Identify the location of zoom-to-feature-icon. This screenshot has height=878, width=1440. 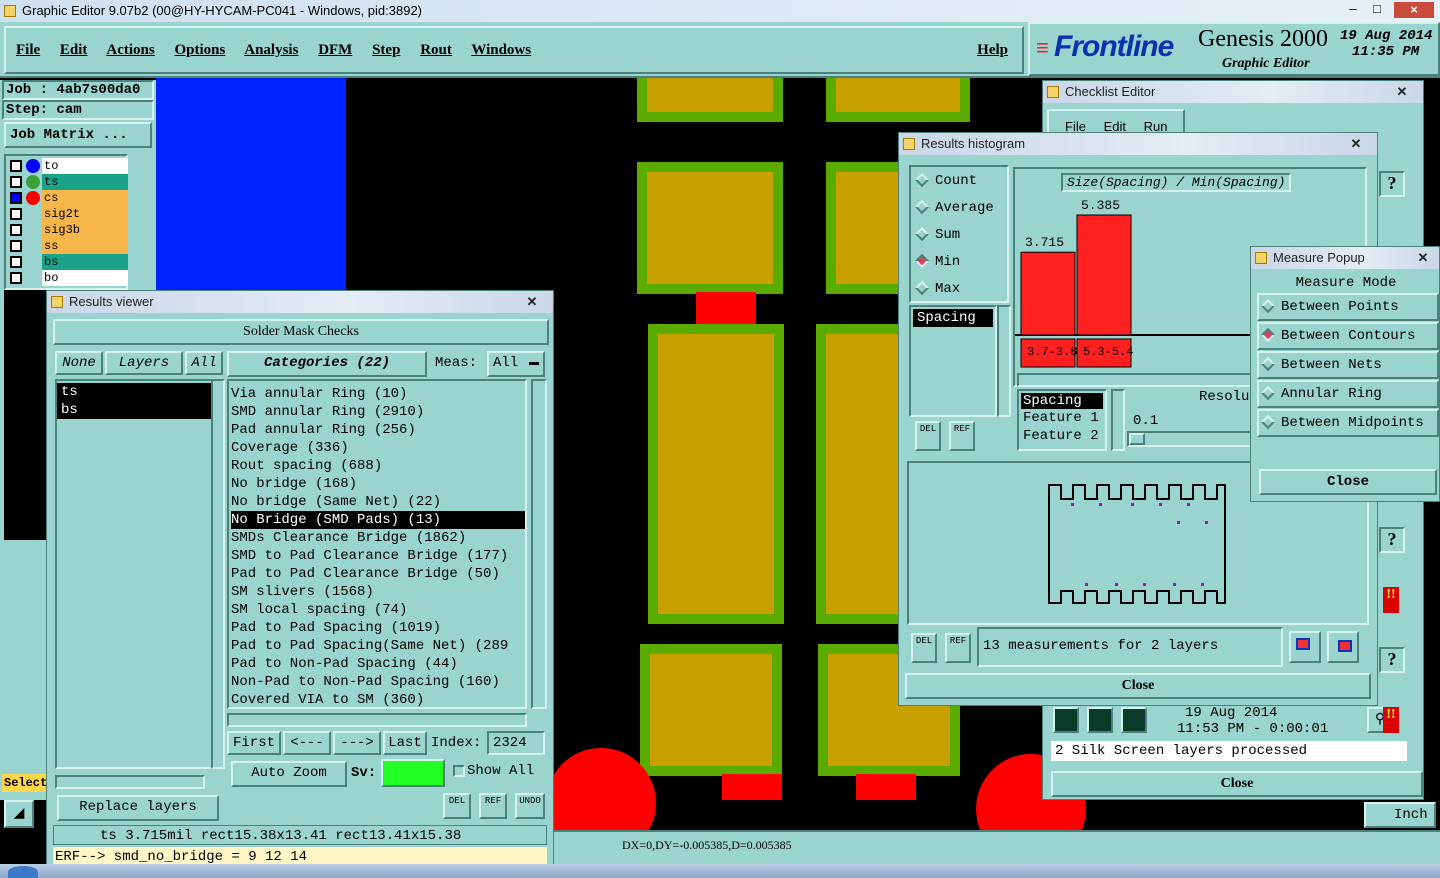
(1305, 647).